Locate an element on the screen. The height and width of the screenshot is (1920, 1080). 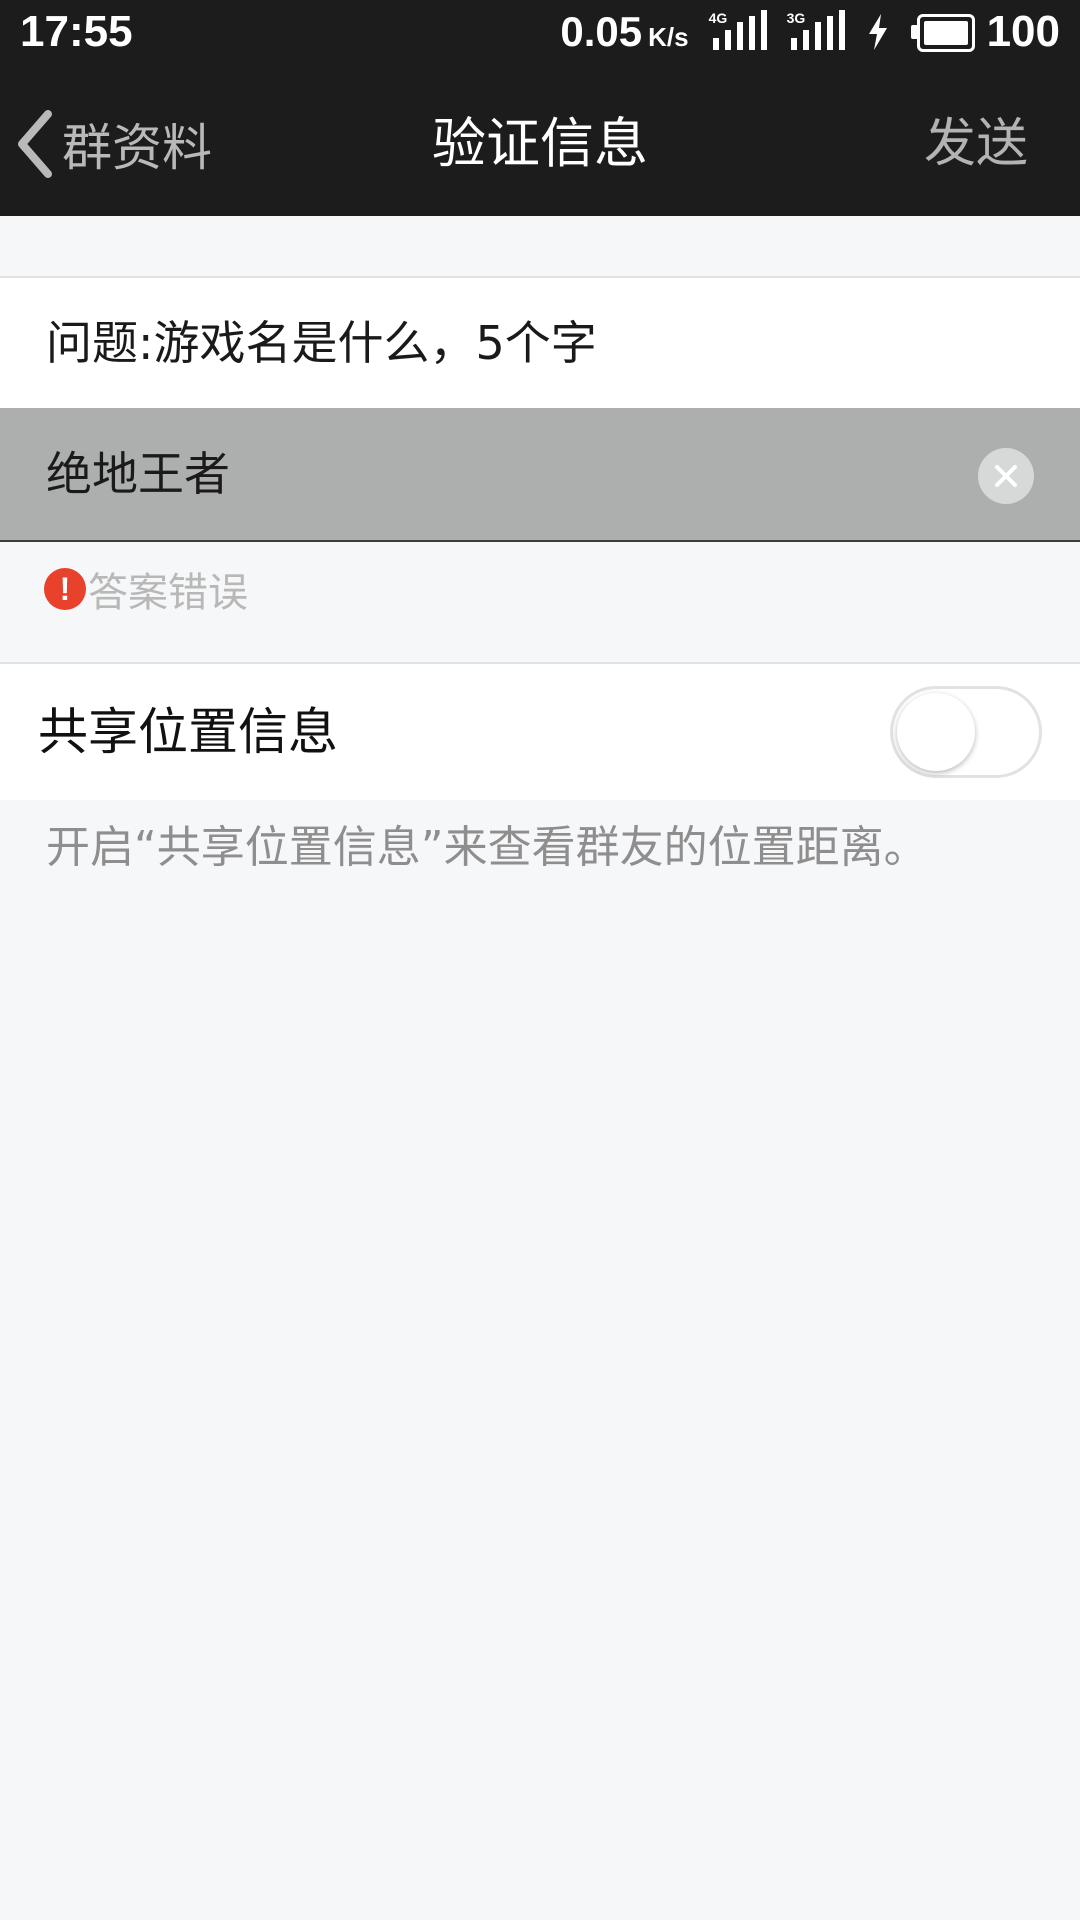
error-message: ! 答案错误 is located at coordinates (146, 590).